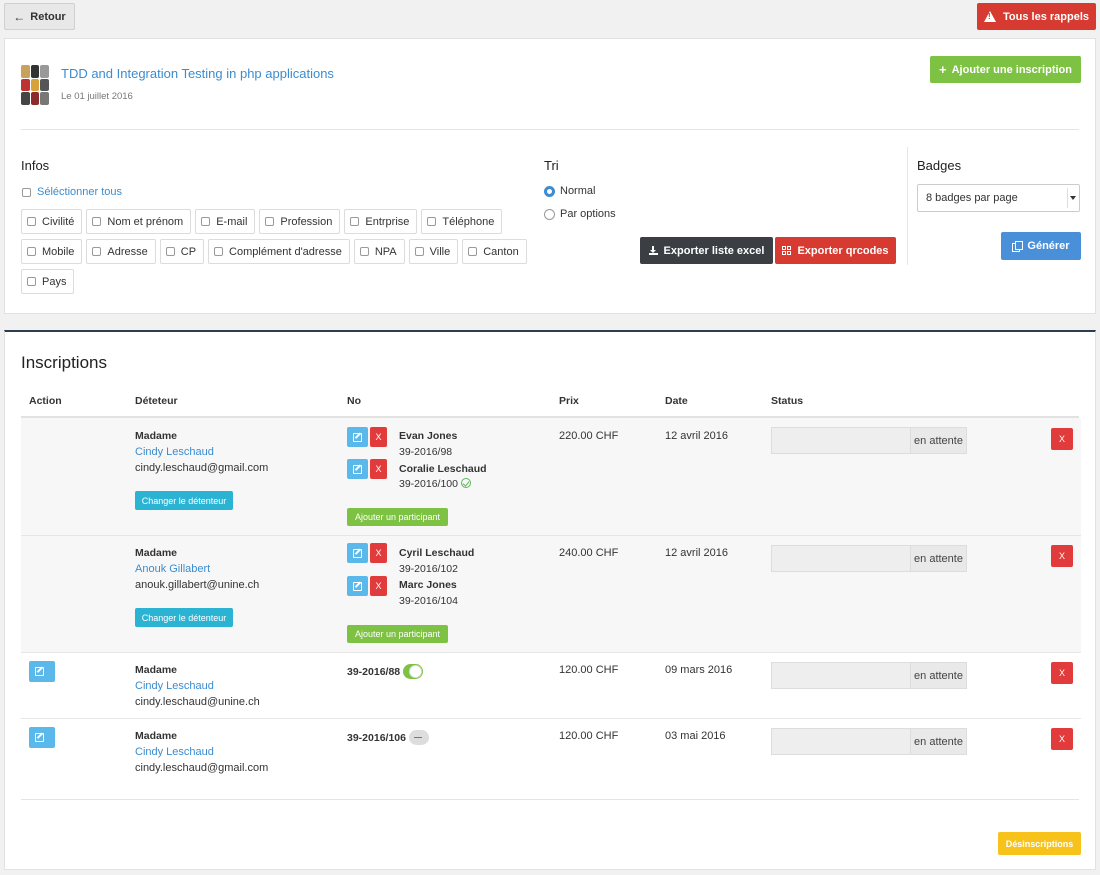 This screenshot has width=1100, height=875. What do you see at coordinates (589, 436) in the screenshot?
I see `price: 220.00 CHF` at bounding box center [589, 436].